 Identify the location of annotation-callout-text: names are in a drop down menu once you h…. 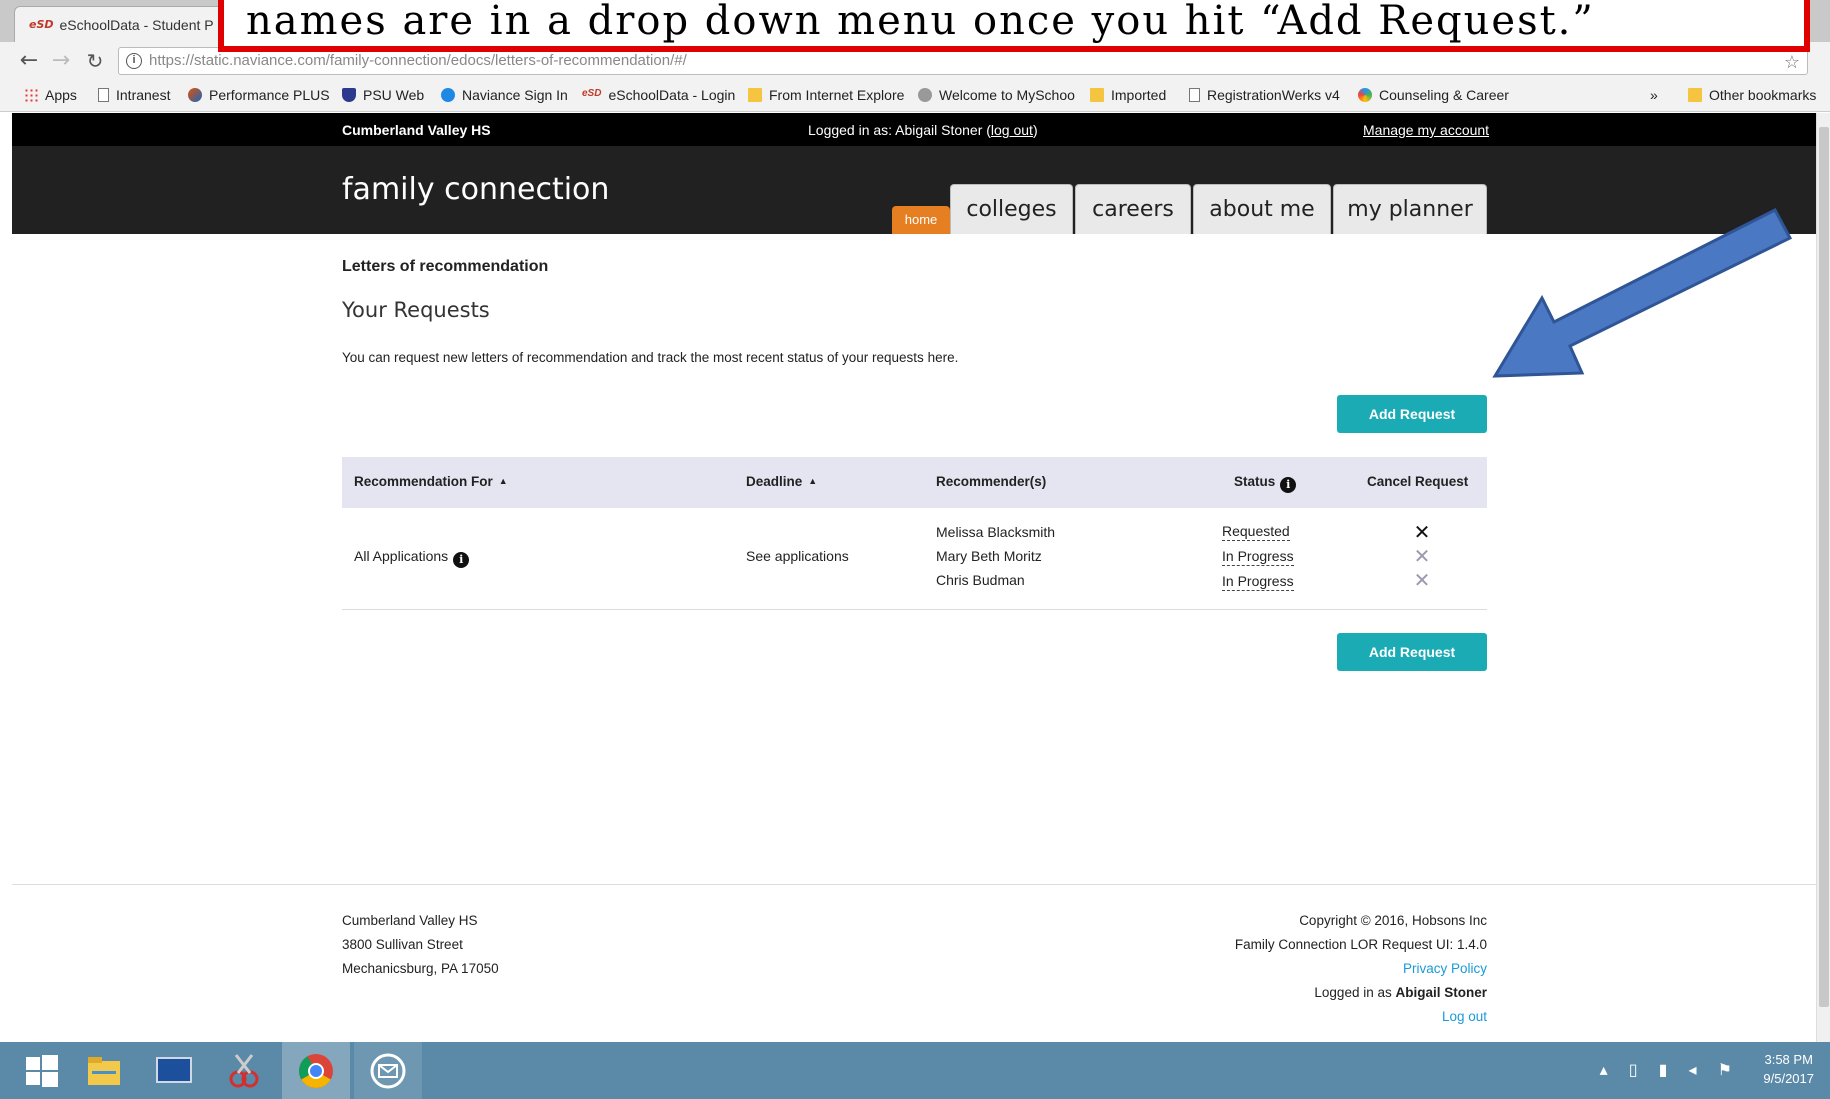
(920, 22).